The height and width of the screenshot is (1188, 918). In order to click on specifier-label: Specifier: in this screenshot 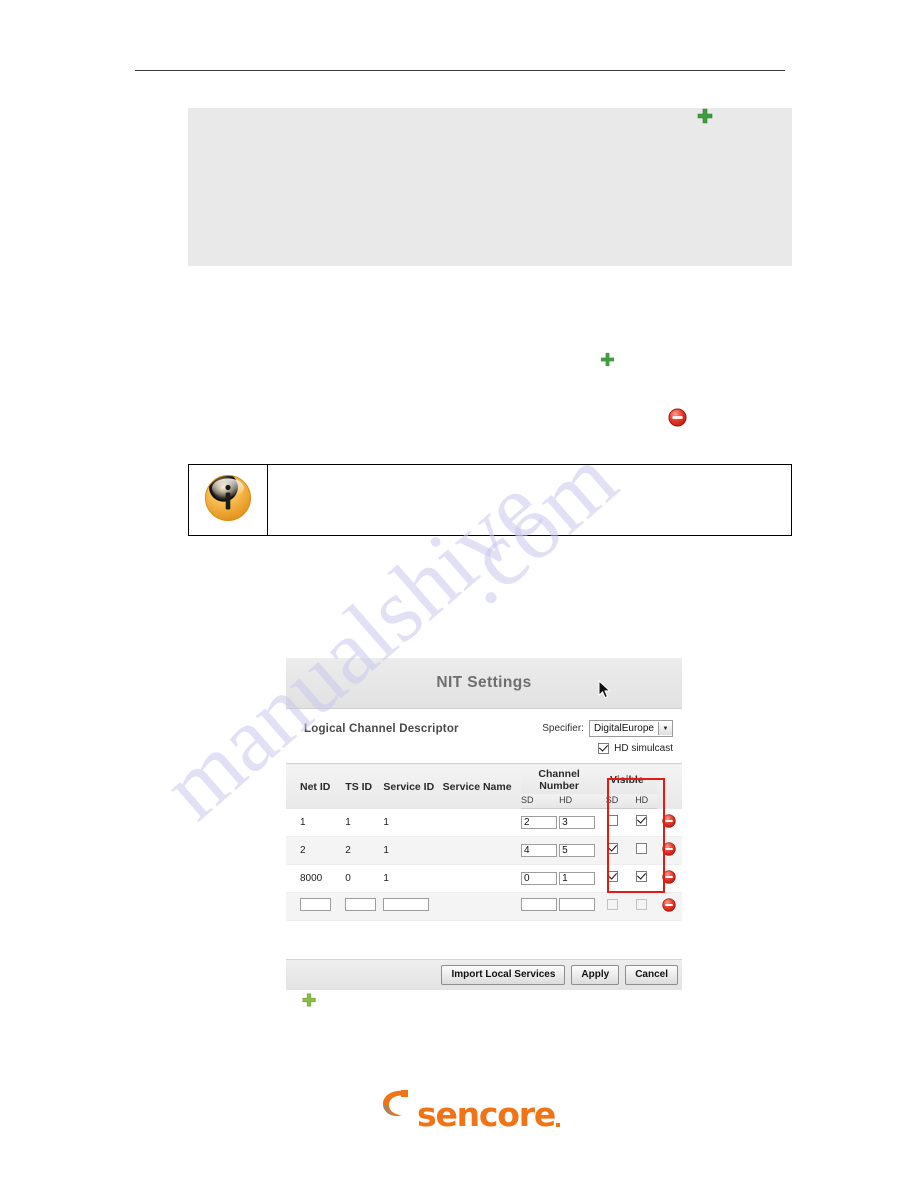, I will do `click(563, 728)`.